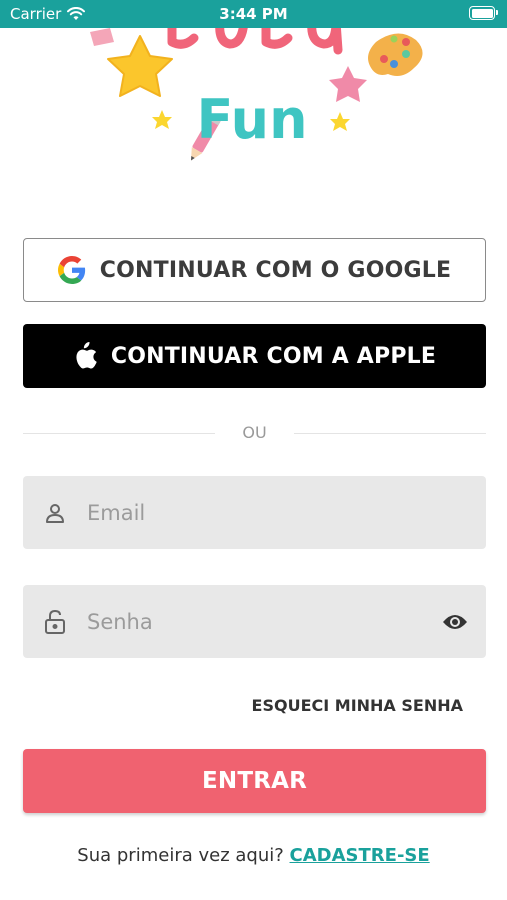 This screenshot has height=900, width=507. Describe the element at coordinates (102, 37) in the screenshot. I see `logo-pink-flag` at that location.